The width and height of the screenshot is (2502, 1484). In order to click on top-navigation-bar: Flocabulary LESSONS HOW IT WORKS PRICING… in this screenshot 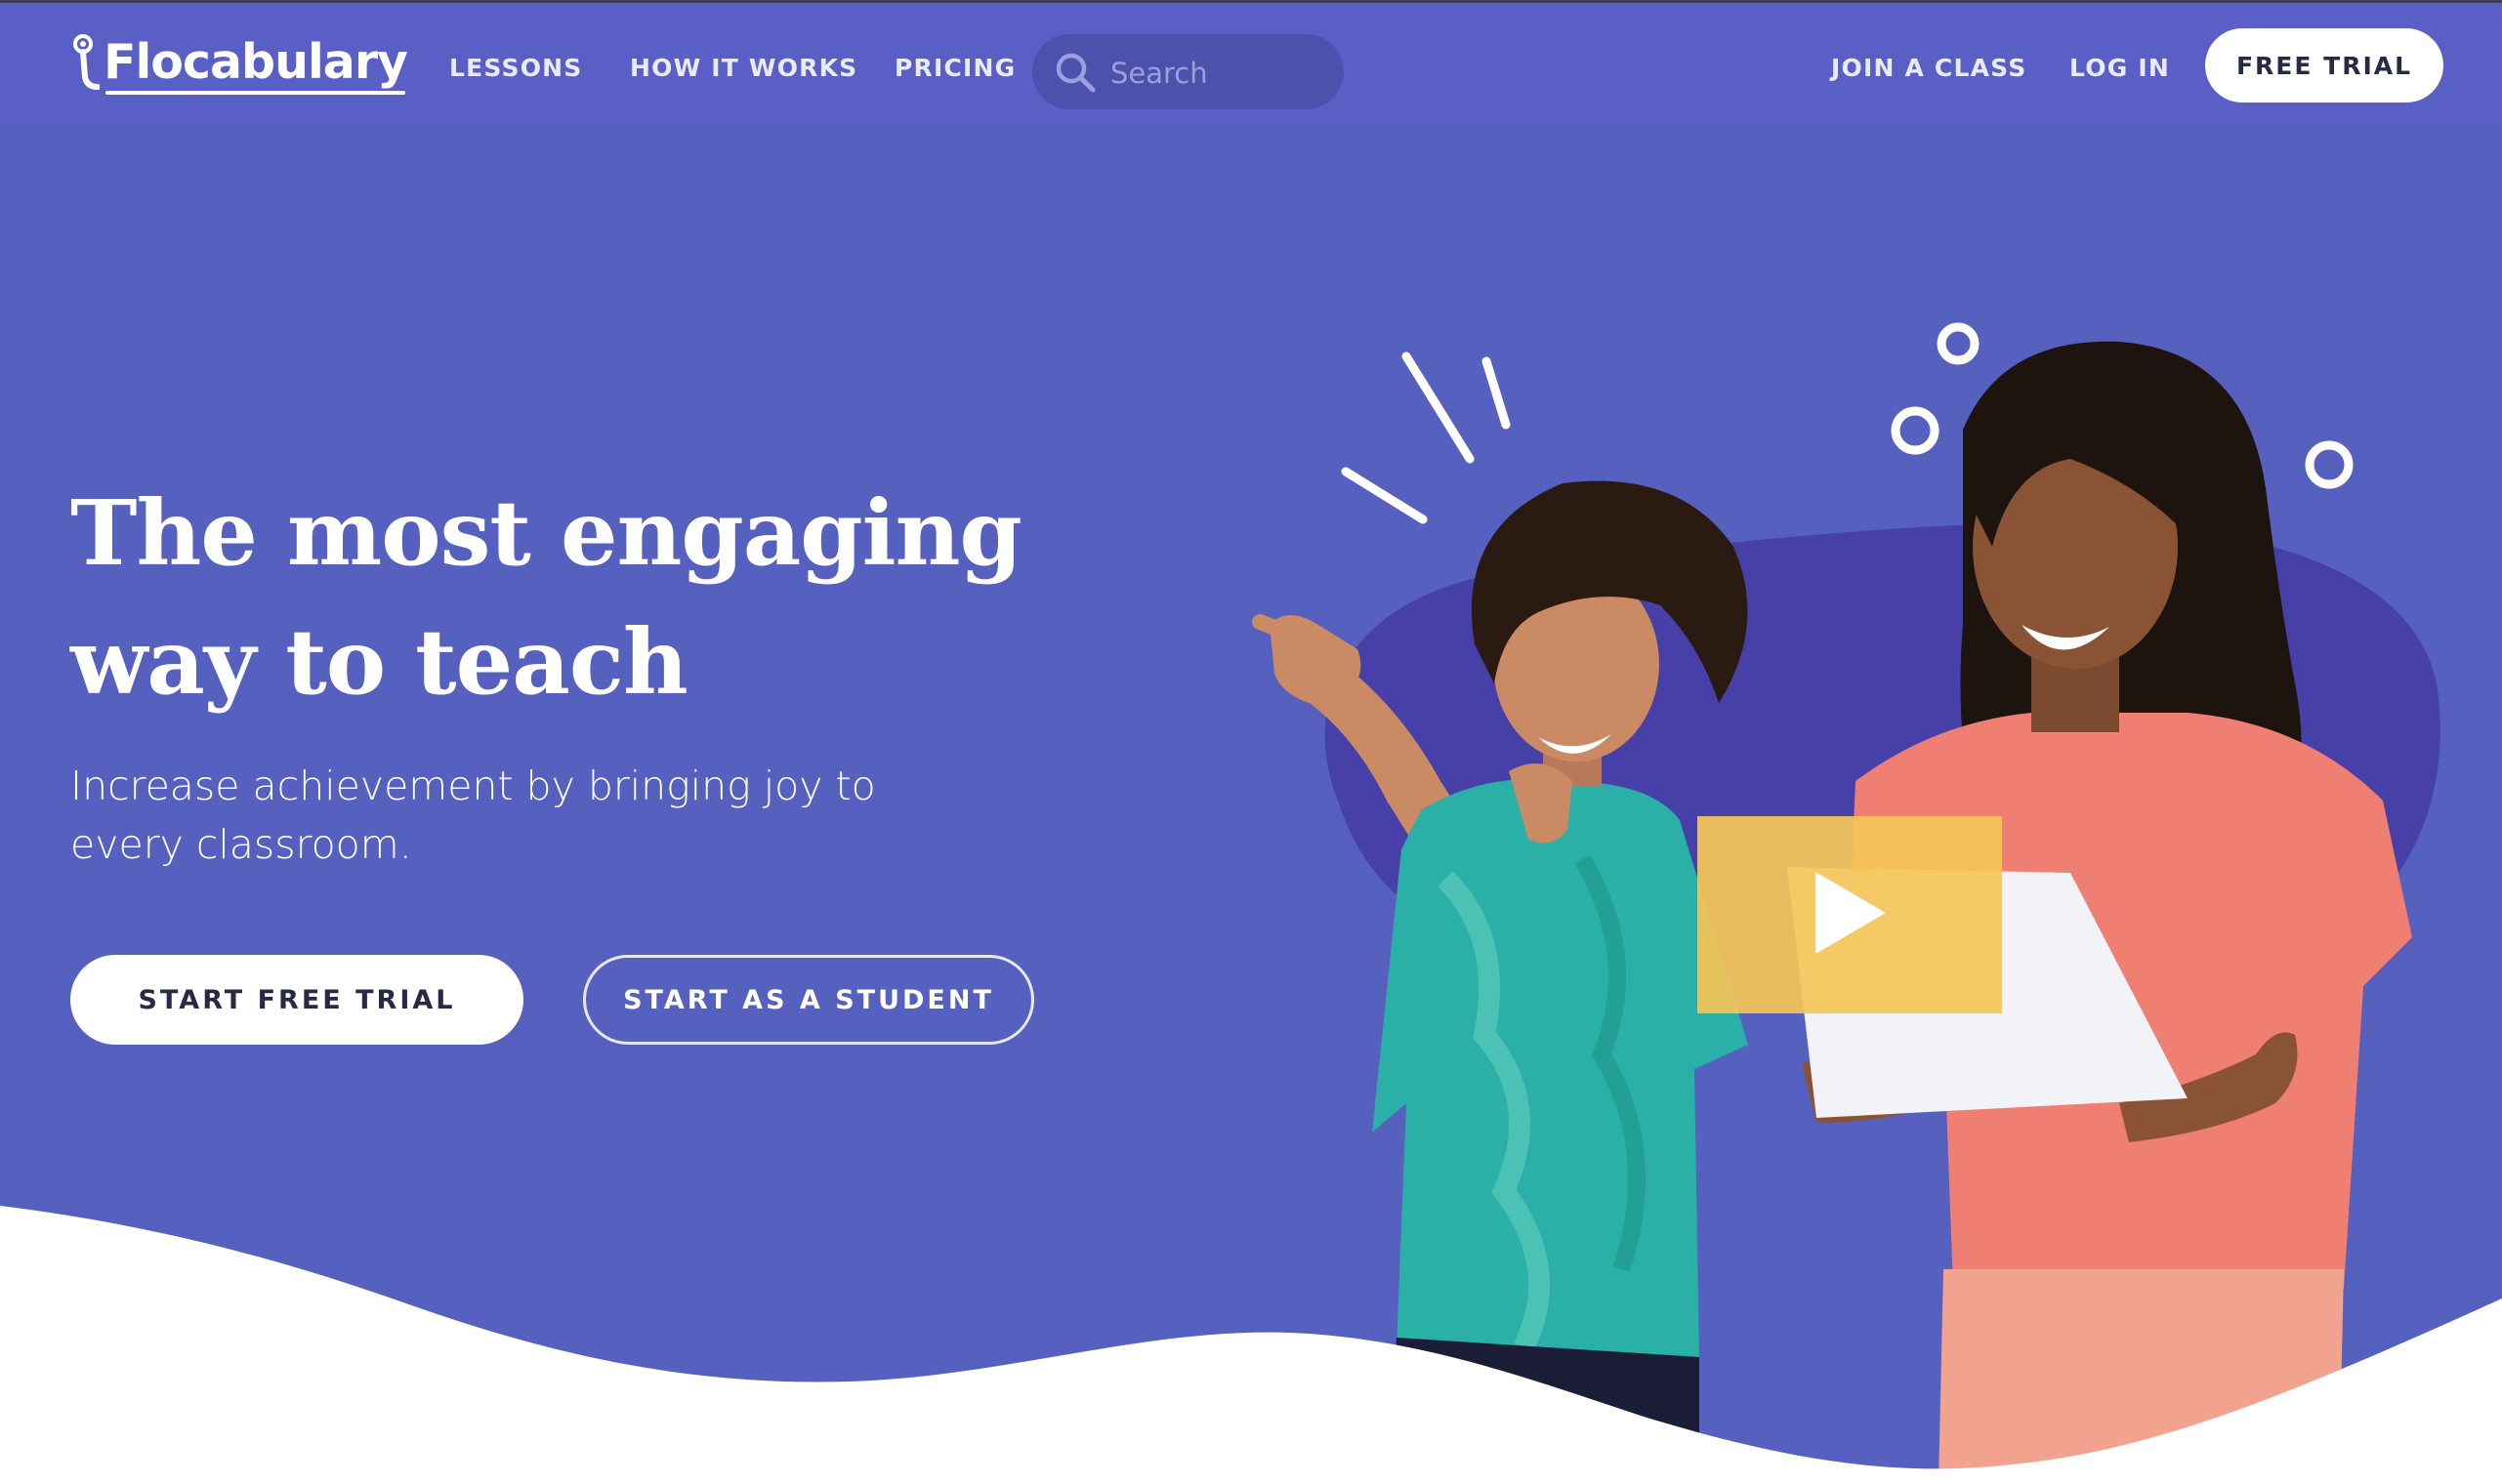, I will do `click(1251, 65)`.